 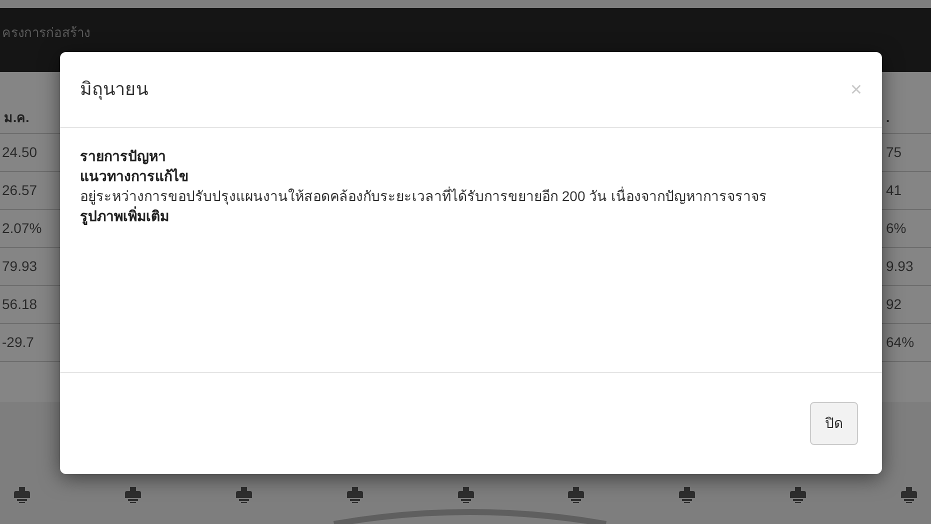 What do you see at coordinates (135, 176) in the screenshot?
I see `section-heading: แนวทางการแก้ไข` at bounding box center [135, 176].